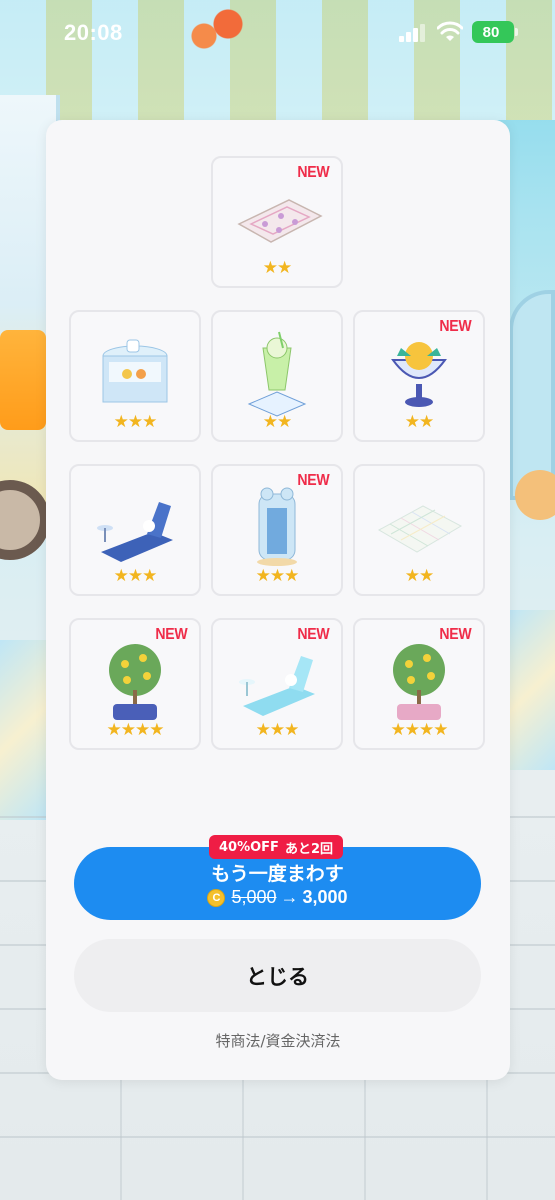 The image size is (555, 1200). I want to click on item-card-tile-rug: NEW ★★, so click(277, 222).